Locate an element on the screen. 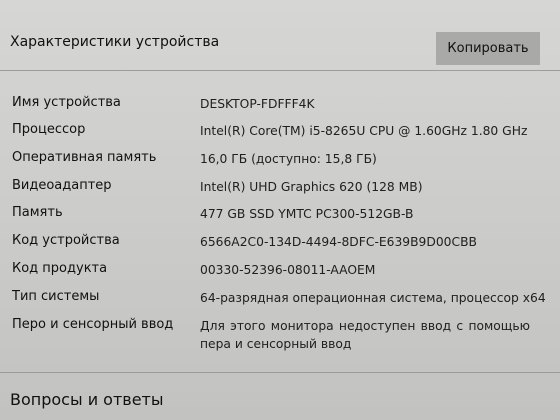  spec-label: Тип системы is located at coordinates (56, 296).